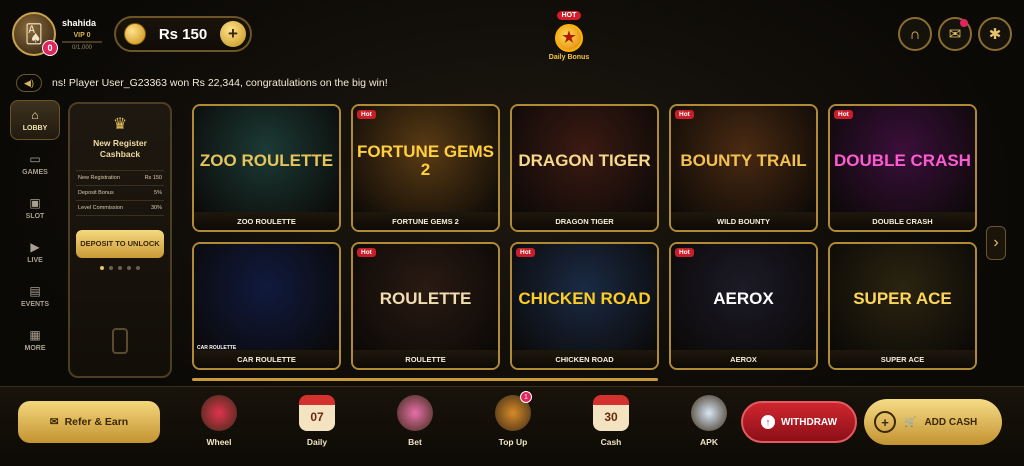  I want to click on bottom-nav-label: Bet, so click(415, 442).